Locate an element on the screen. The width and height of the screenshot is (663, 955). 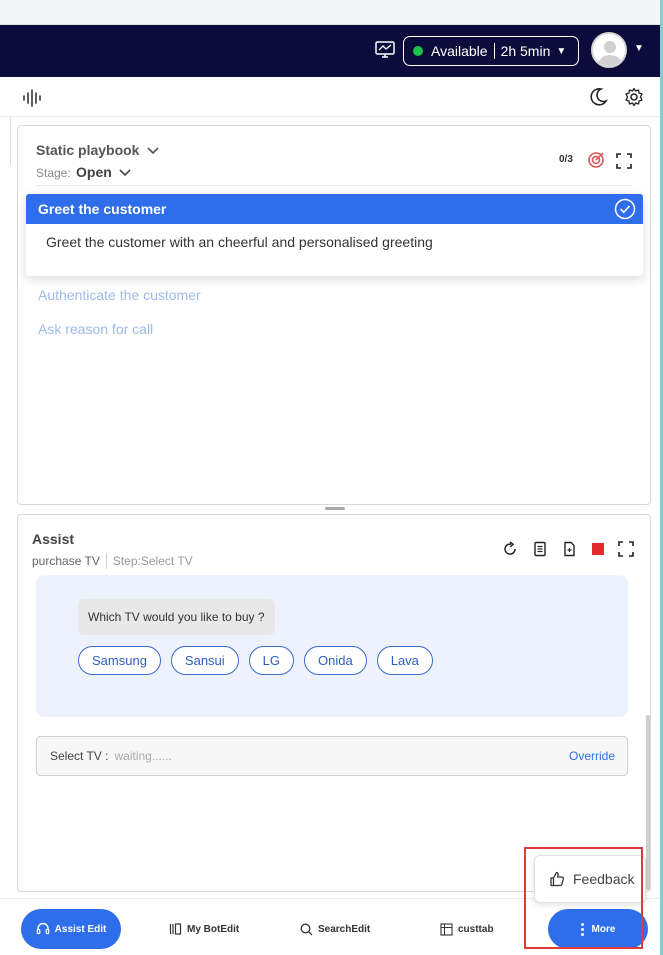
answer-options: Samsung Sansui LG Onida Lava is located at coordinates (260, 660).